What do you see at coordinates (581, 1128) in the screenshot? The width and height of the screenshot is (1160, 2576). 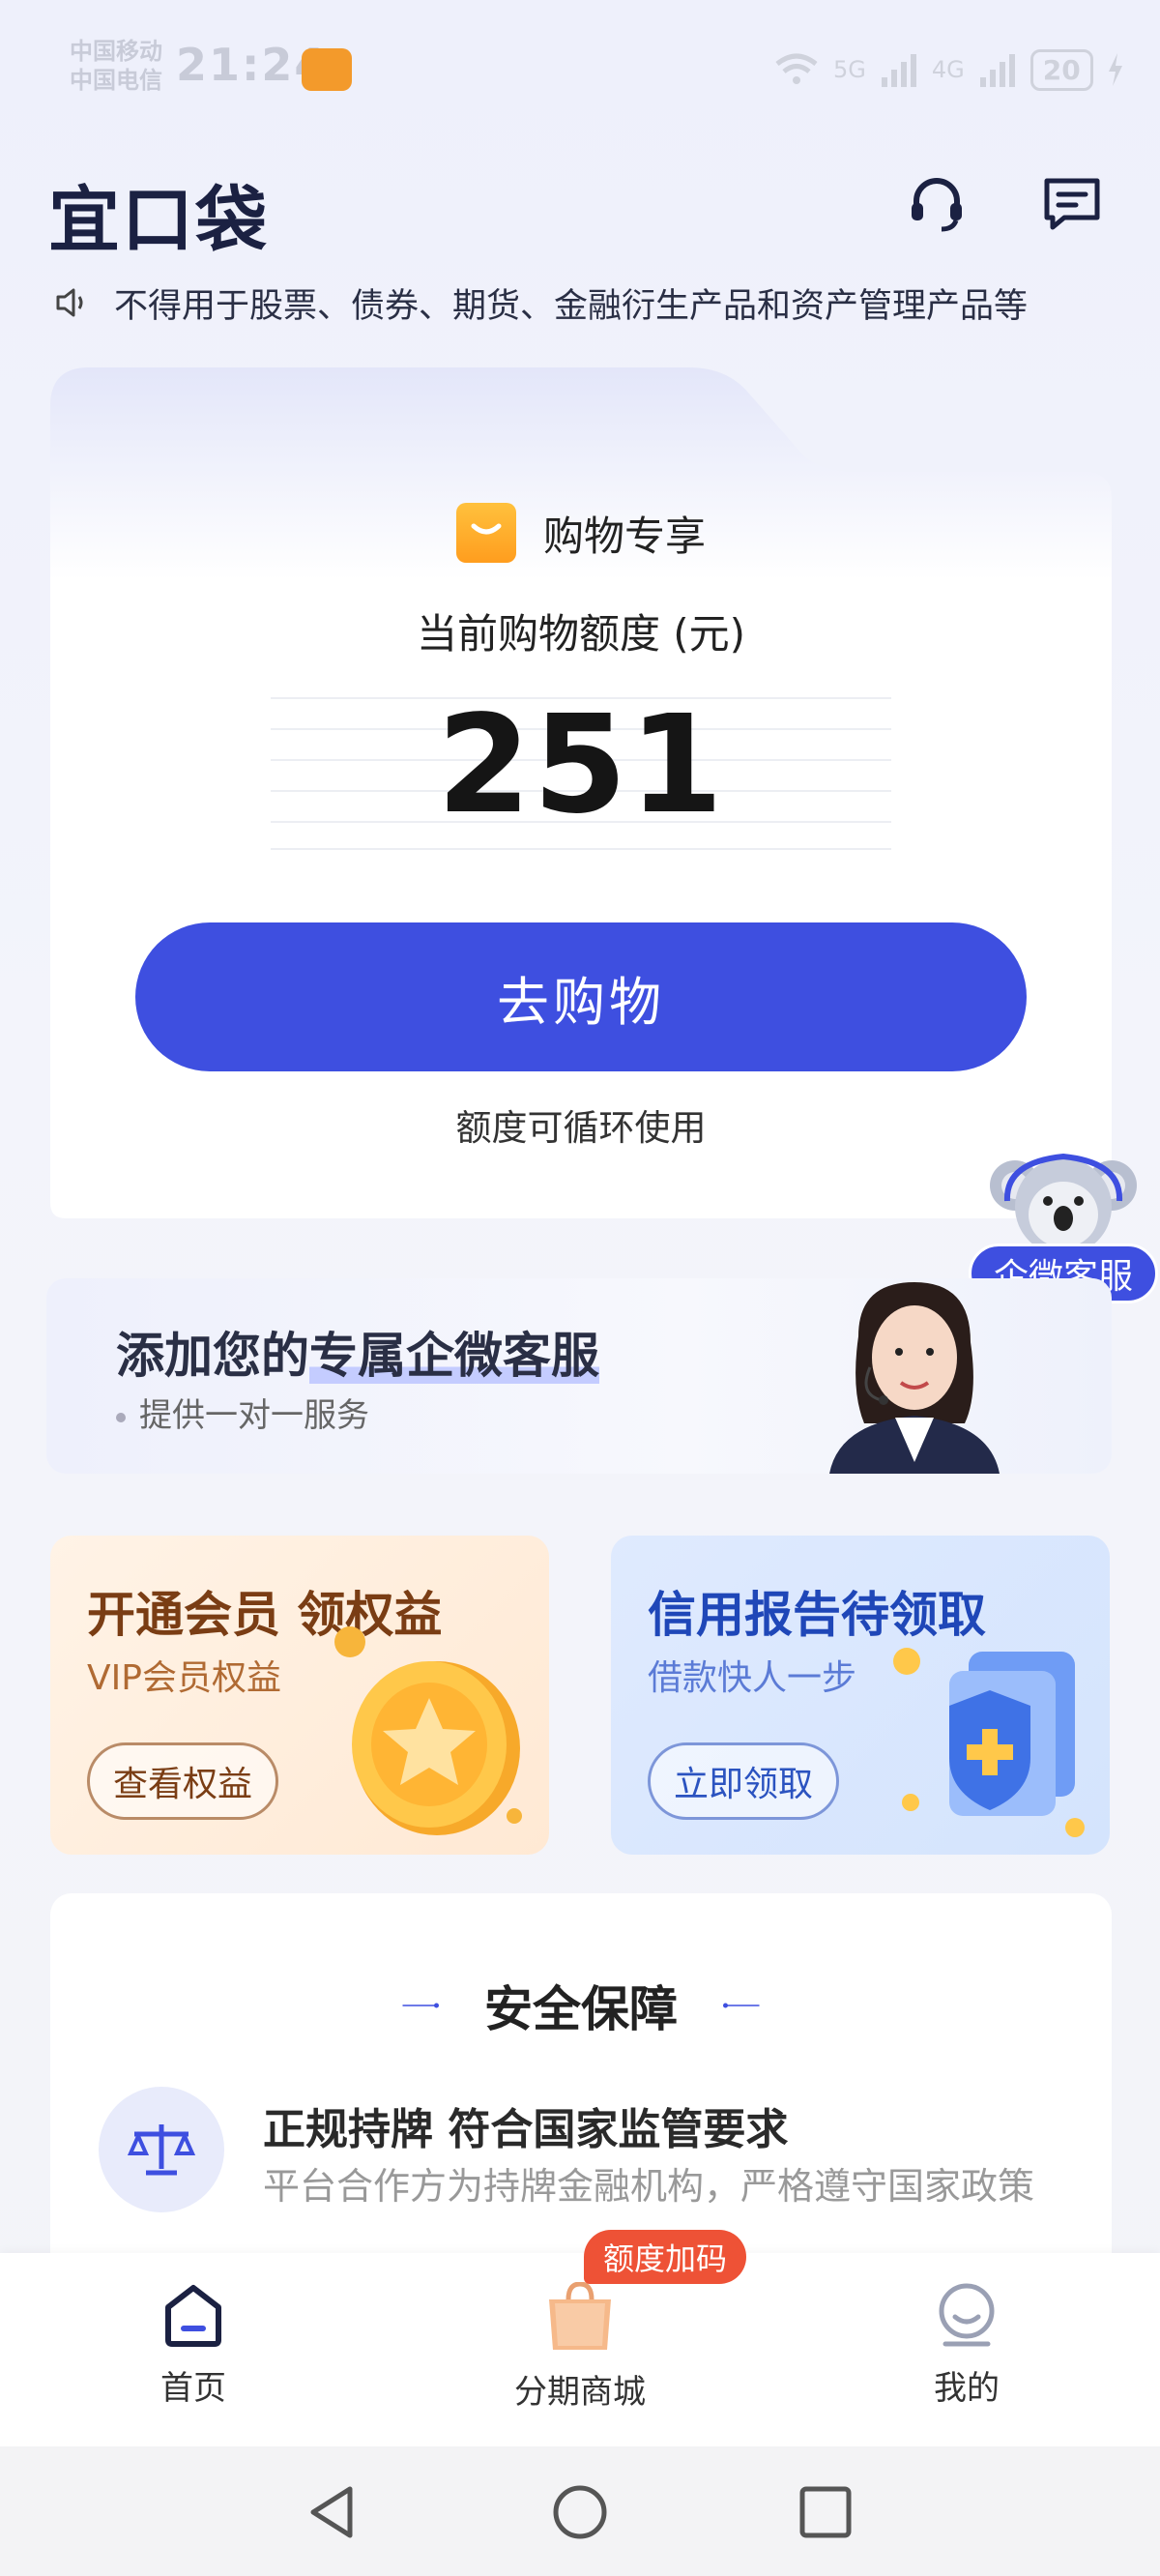 I see `credit-reuse-note: 额度可循环使用` at bounding box center [581, 1128].